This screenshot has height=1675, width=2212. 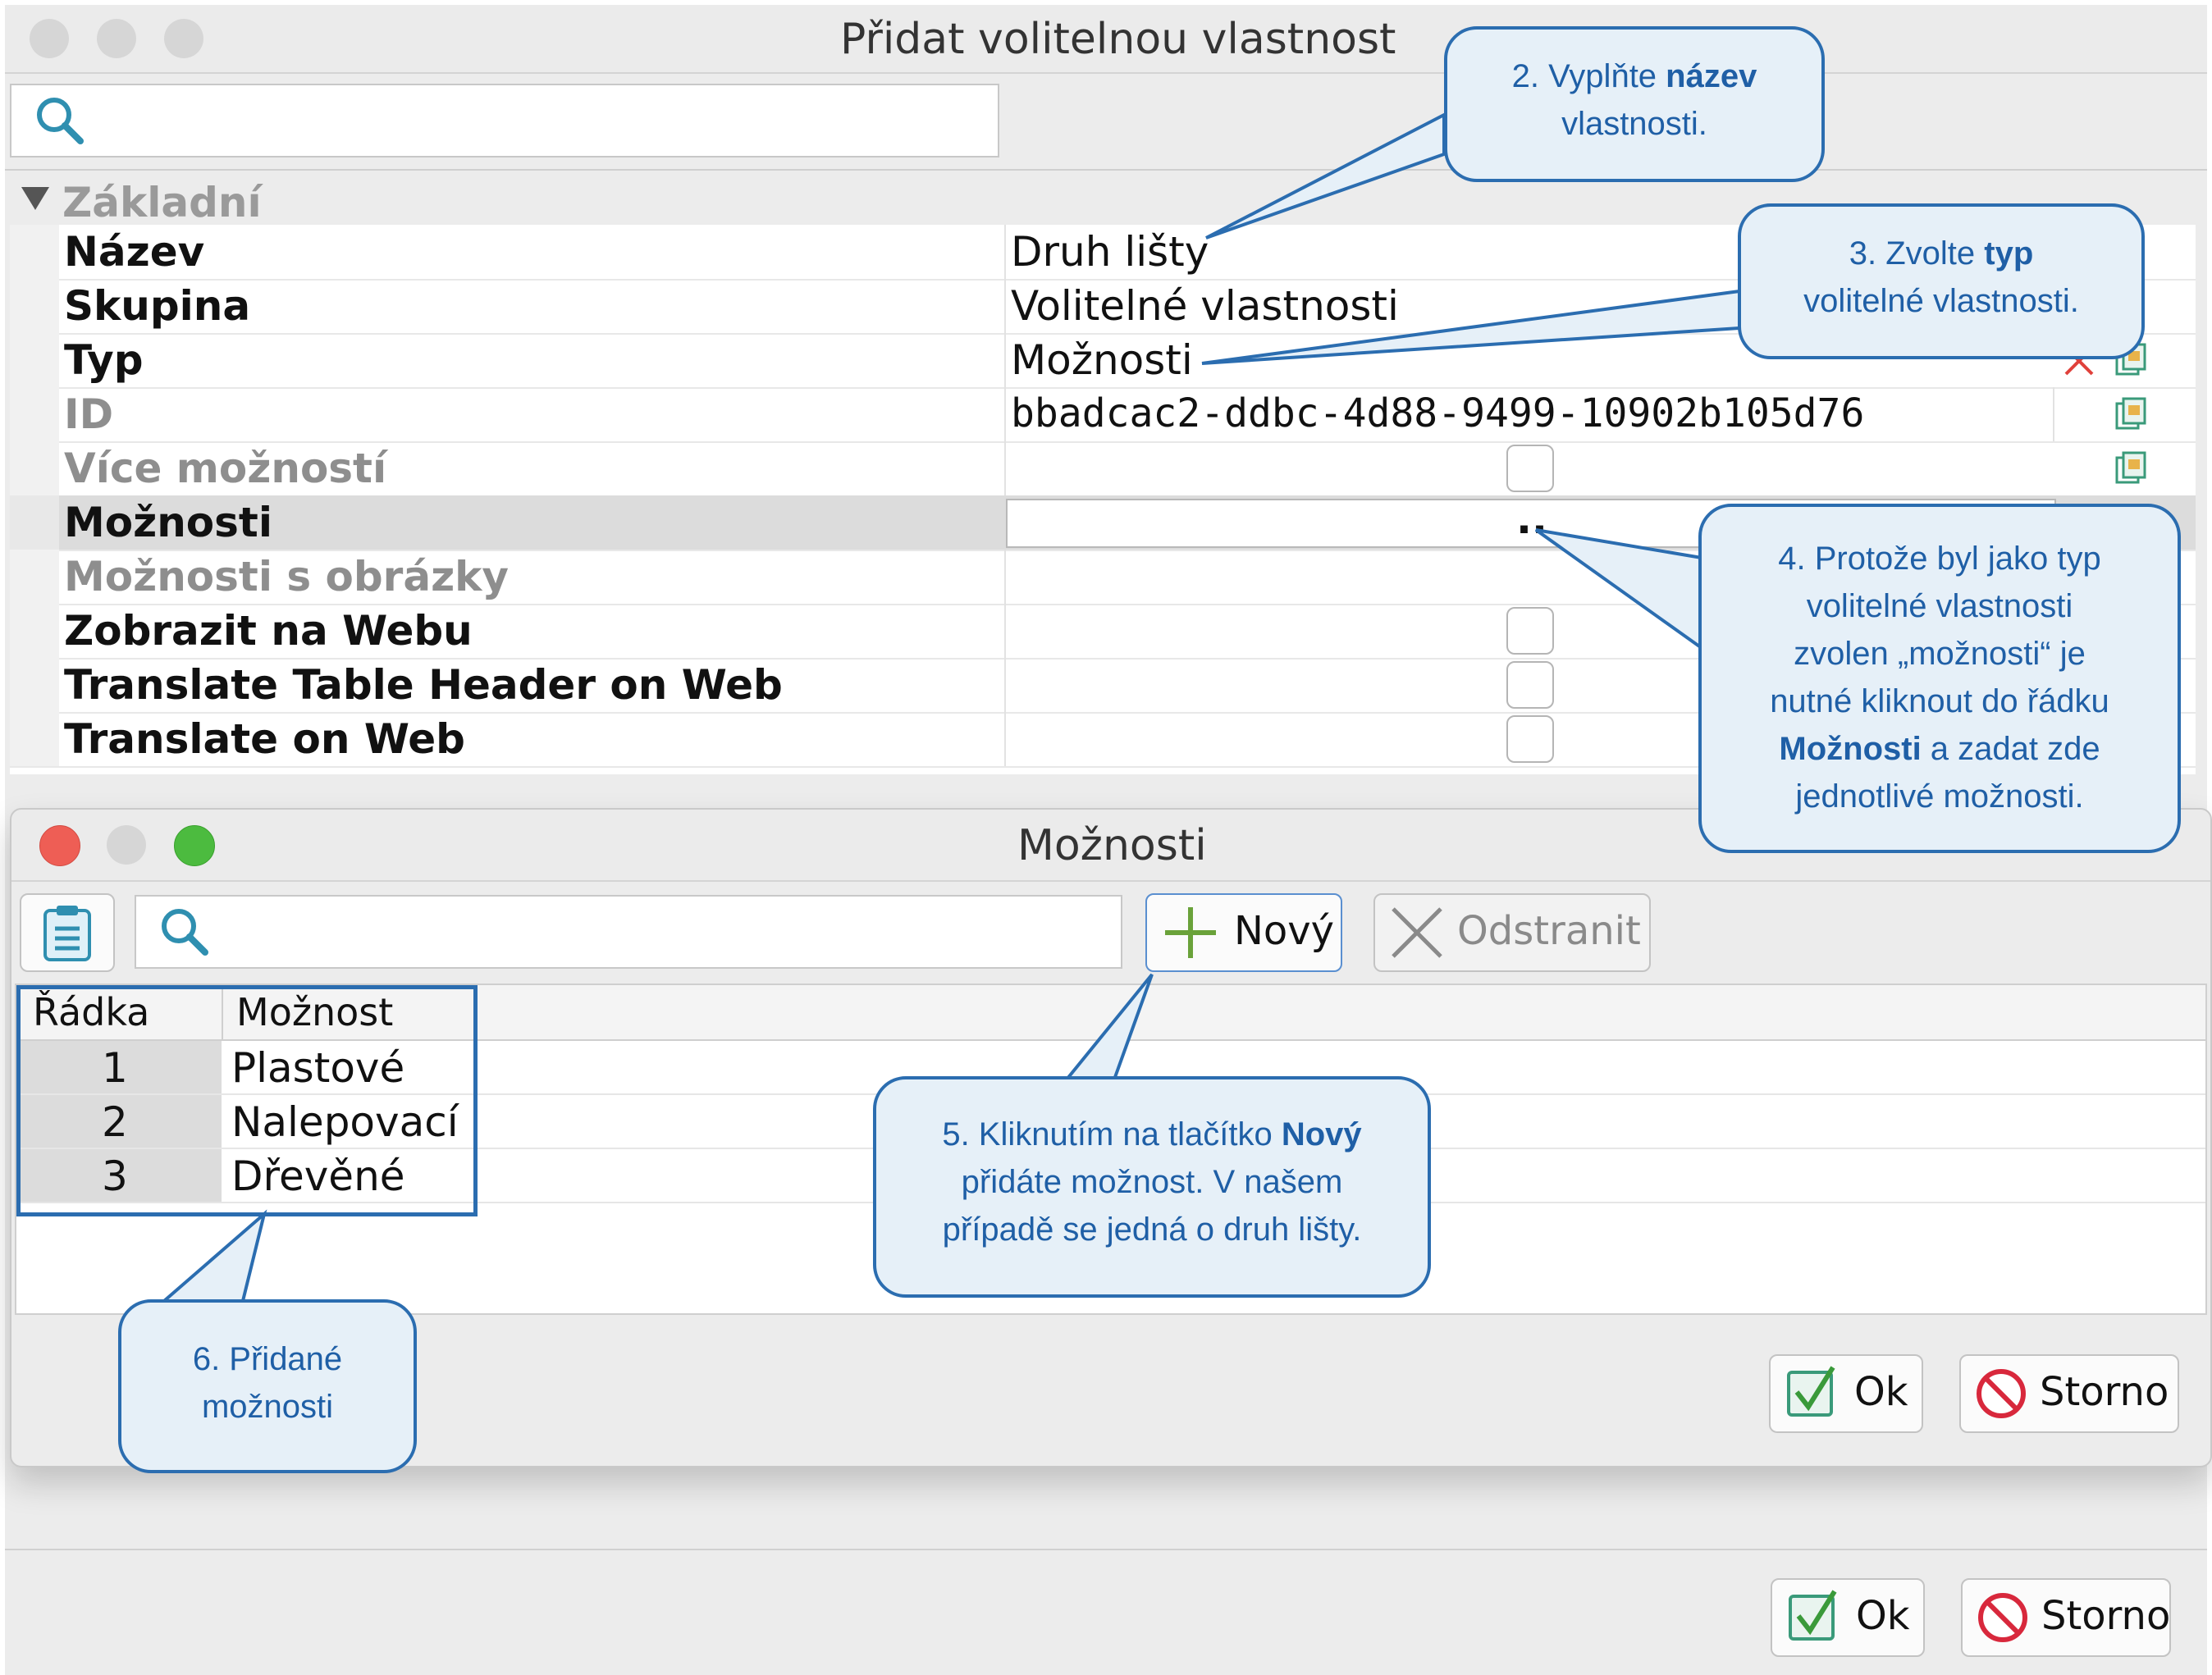 What do you see at coordinates (423, 685) in the screenshot?
I see `property-label: Translate Table Header on Web` at bounding box center [423, 685].